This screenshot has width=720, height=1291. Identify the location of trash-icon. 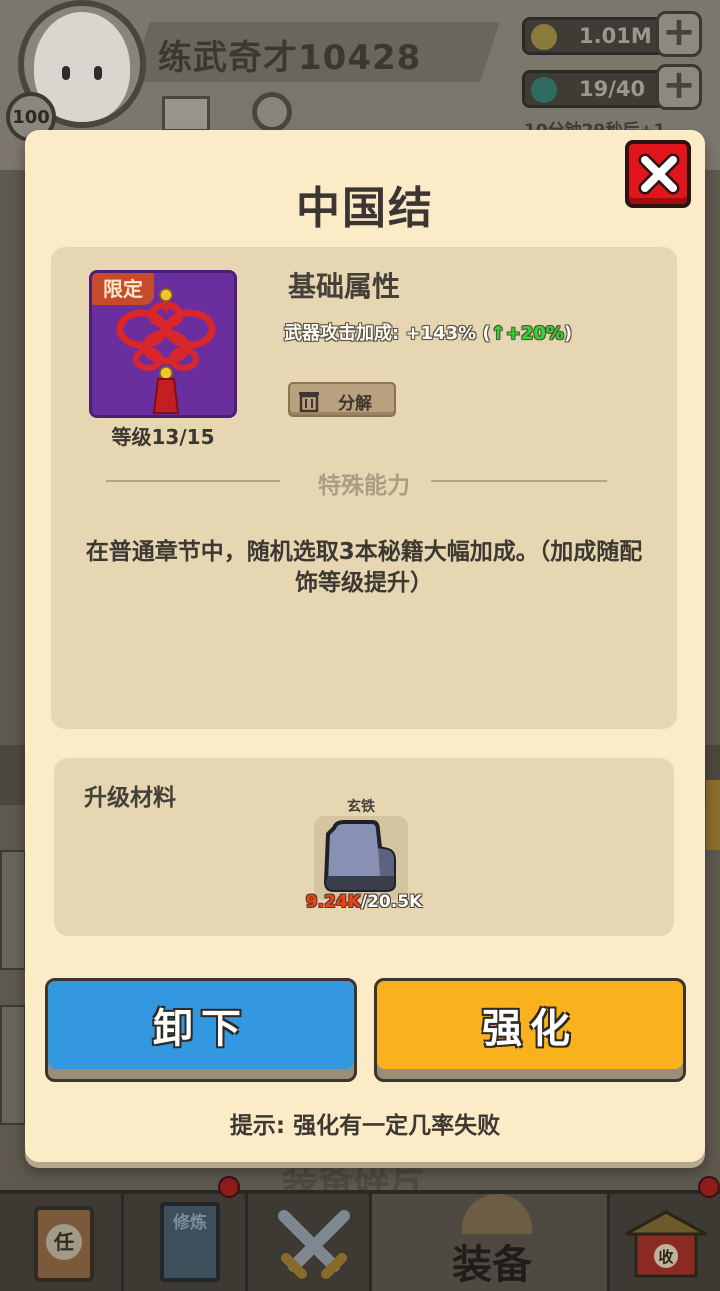
(309, 402).